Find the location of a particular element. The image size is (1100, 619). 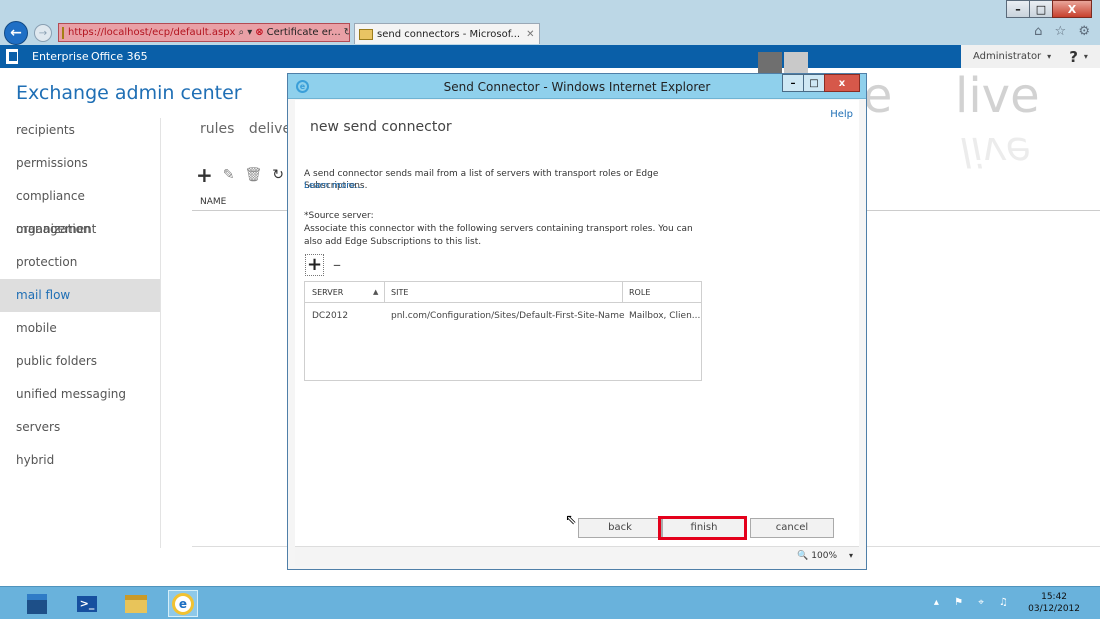

user-menu: Administrator ▾ ? ▾ is located at coordinates (1030, 56).